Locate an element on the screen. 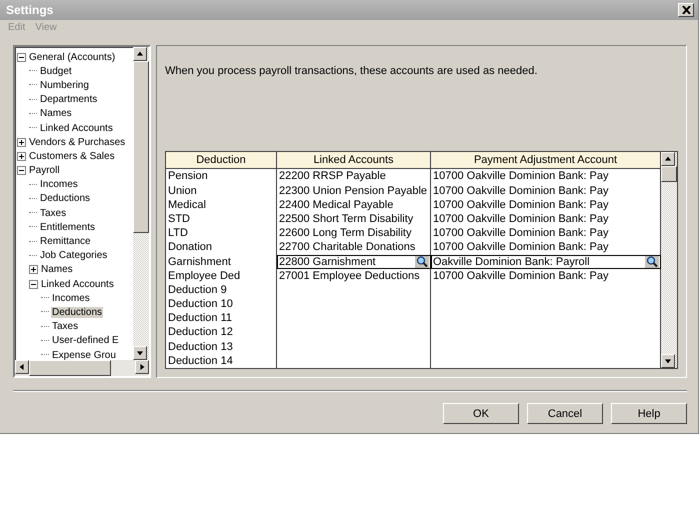 Image resolution: width=700 pixels, height=512 pixels. table-cell: Deduction 11 is located at coordinates (200, 318).